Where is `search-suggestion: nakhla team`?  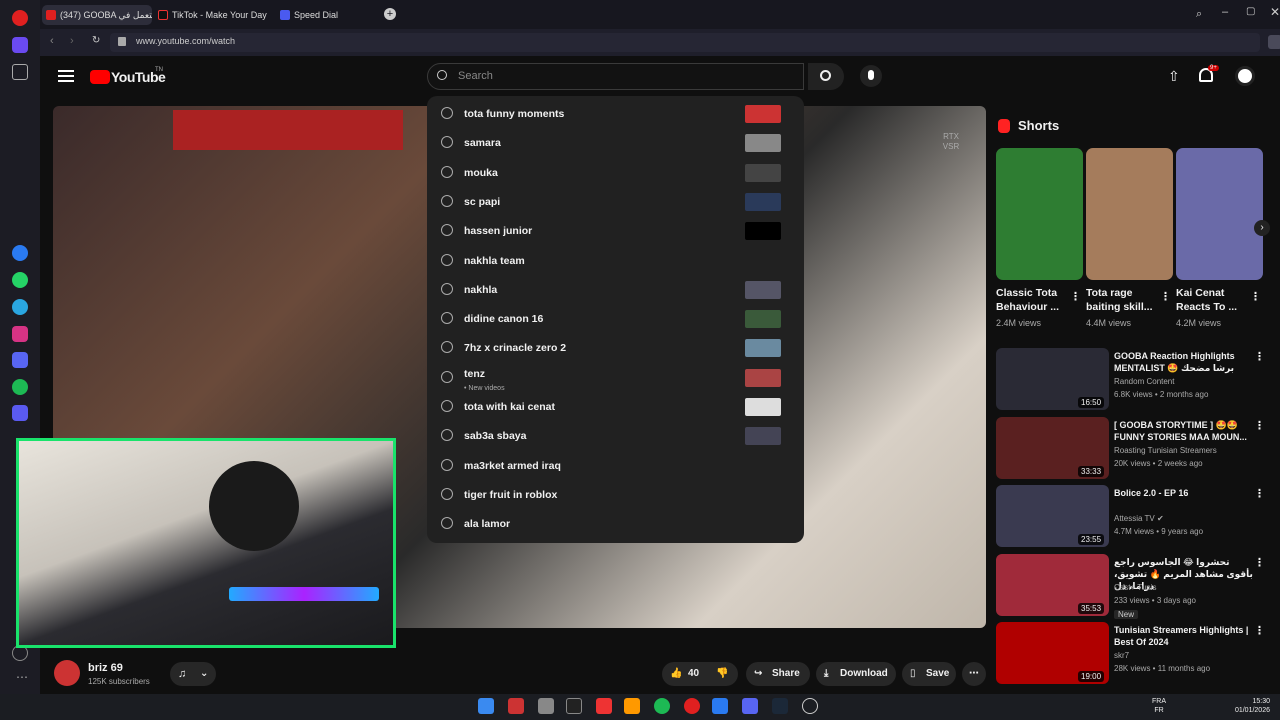
search-suggestion: nakhla team is located at coordinates (615, 261).